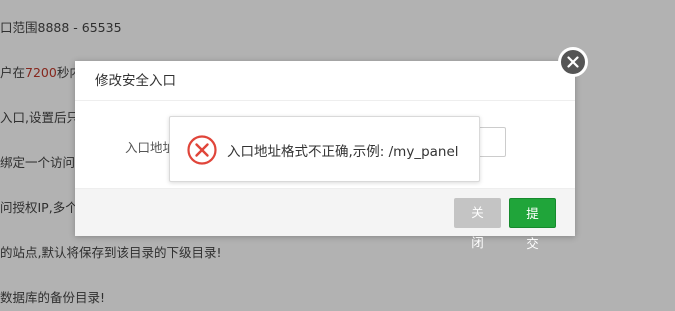 This screenshot has width=675, height=311. I want to click on error-toast: 入口地址格式不正确,示例: /my_panel, so click(324, 149).